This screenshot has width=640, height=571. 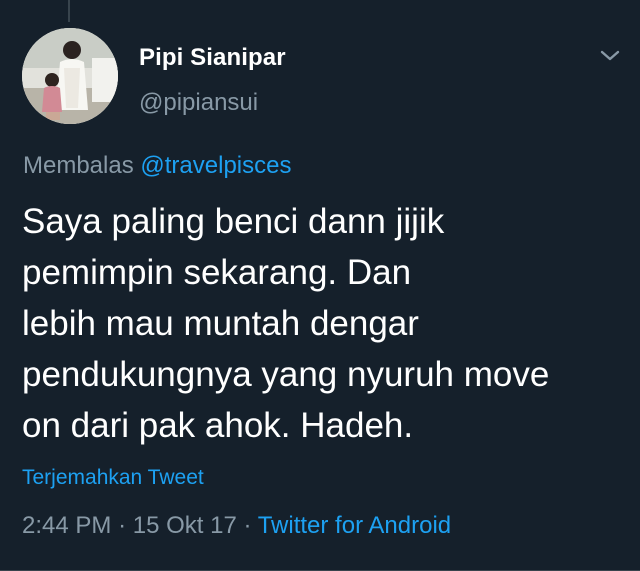 I want to click on avatar, so click(x=70, y=76).